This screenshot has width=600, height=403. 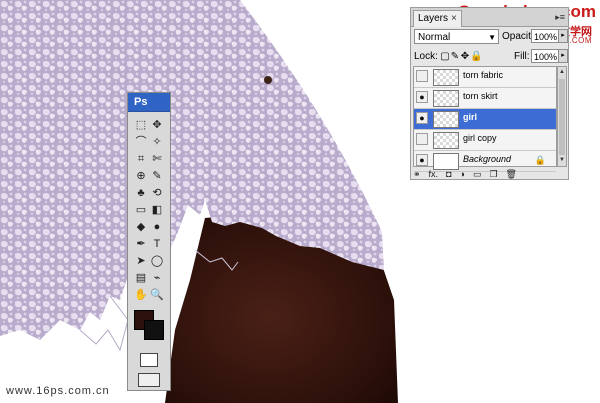 What do you see at coordinates (141, 261) in the screenshot?
I see `path-selection-icon: ➤` at bounding box center [141, 261].